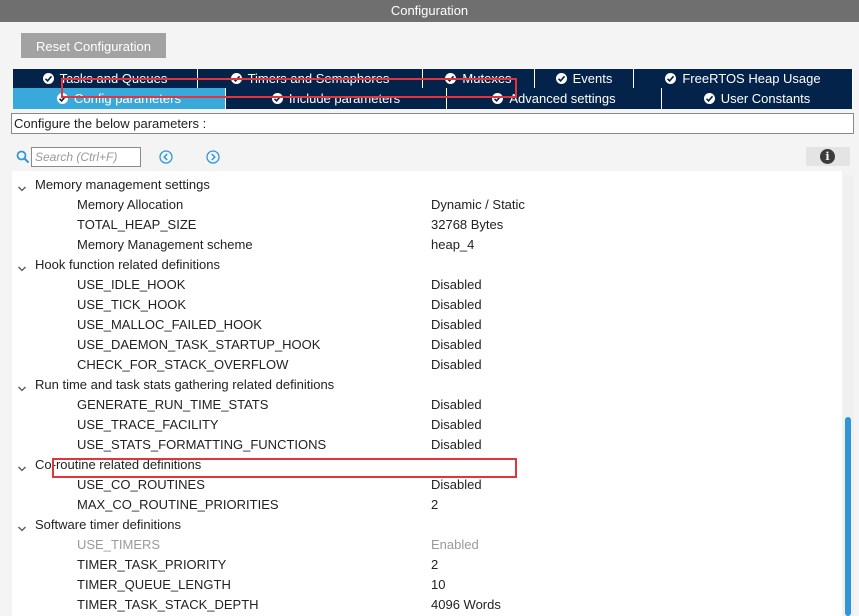 The image size is (859, 616). I want to click on parameter-name: GENERATE_RUN_TIME_STATS, so click(173, 404).